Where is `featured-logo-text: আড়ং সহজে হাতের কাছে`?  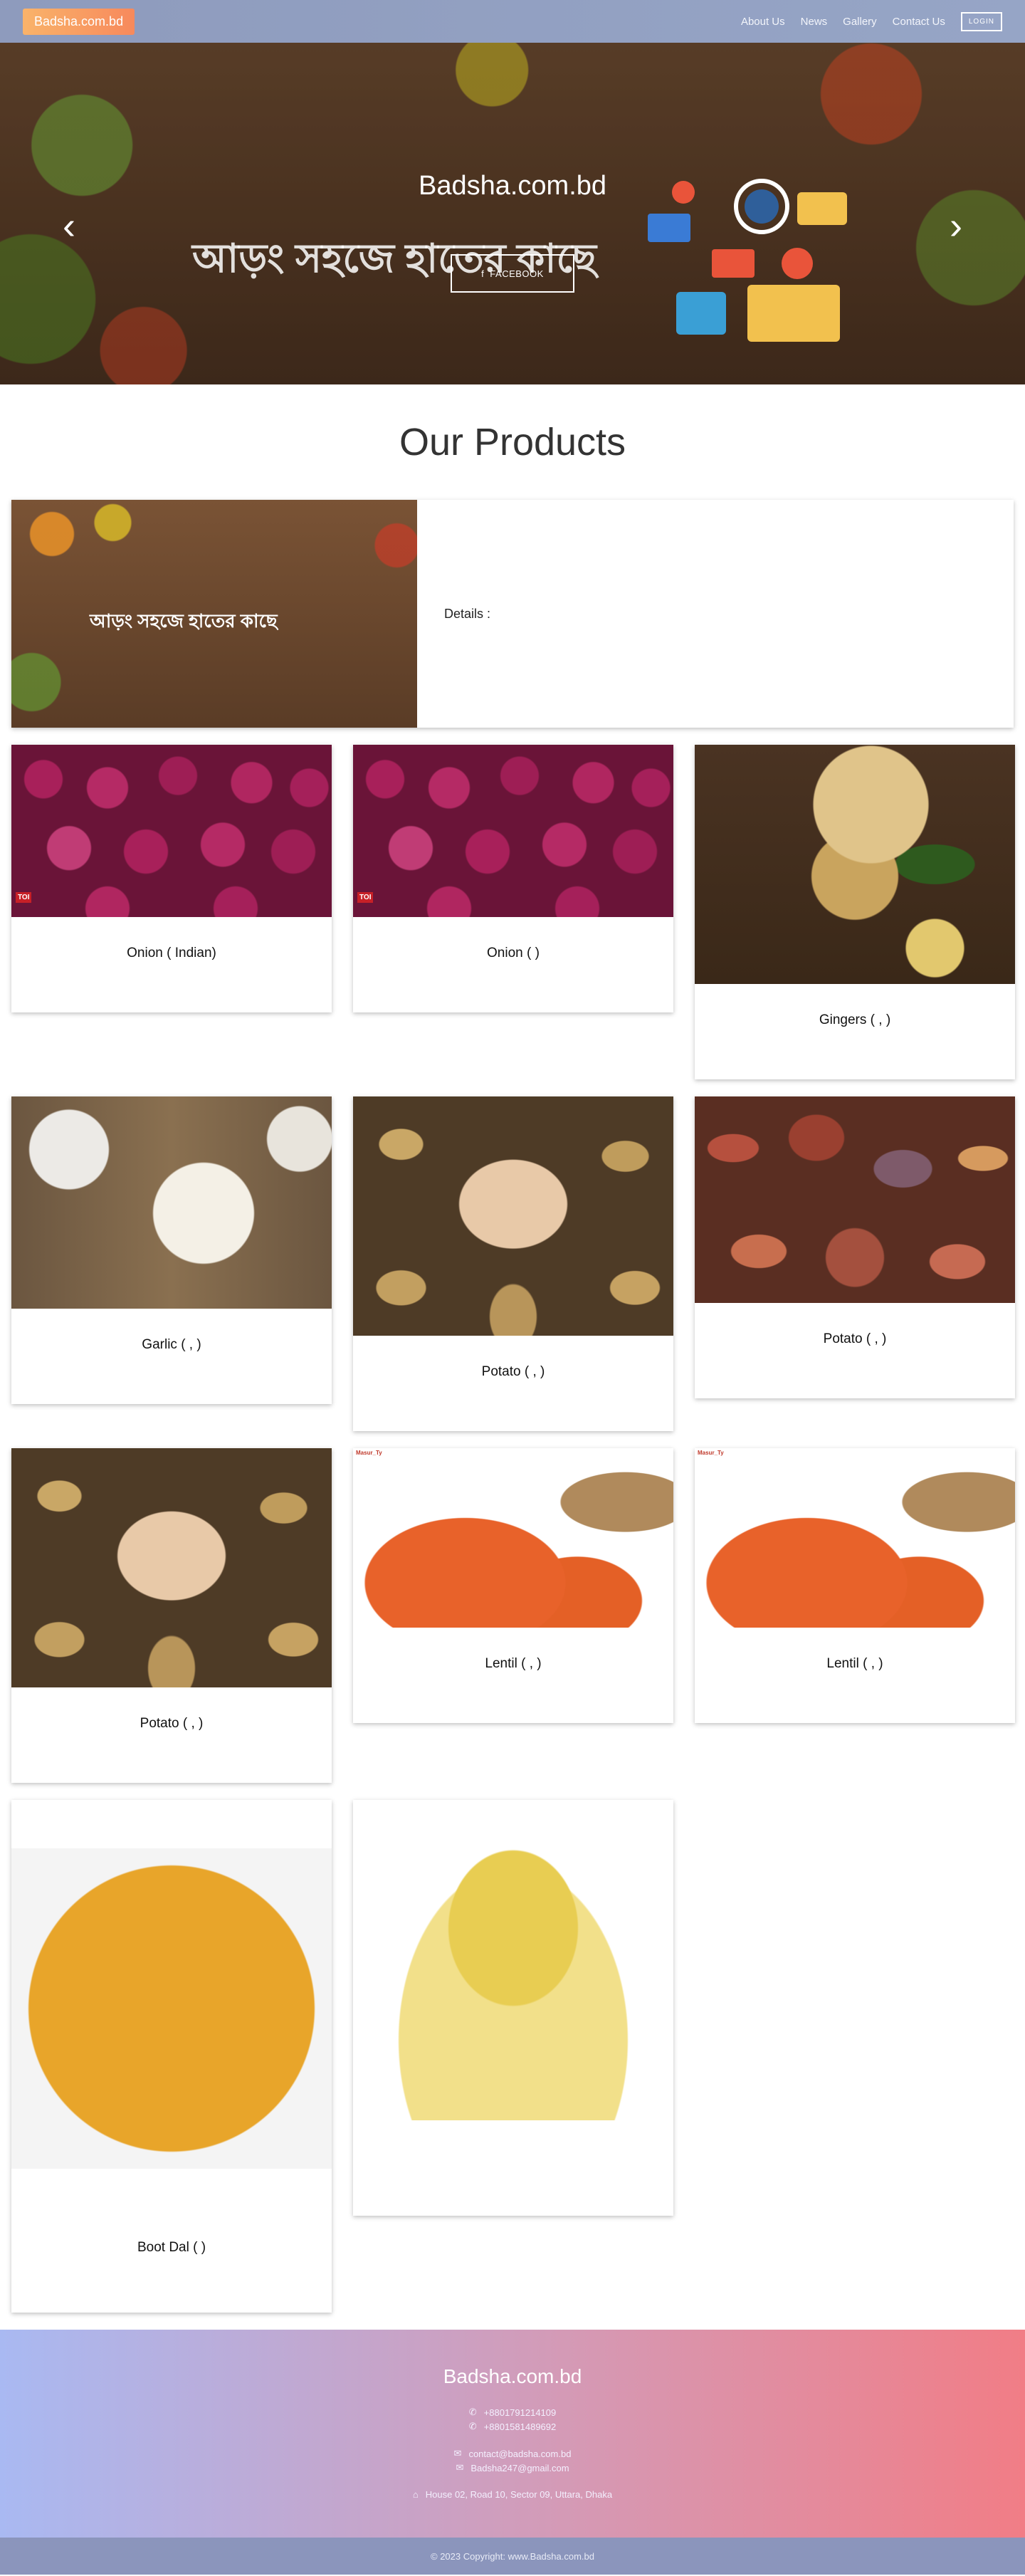 featured-logo-text: আড়ং সহজে হাতের কাছে is located at coordinates (184, 621).